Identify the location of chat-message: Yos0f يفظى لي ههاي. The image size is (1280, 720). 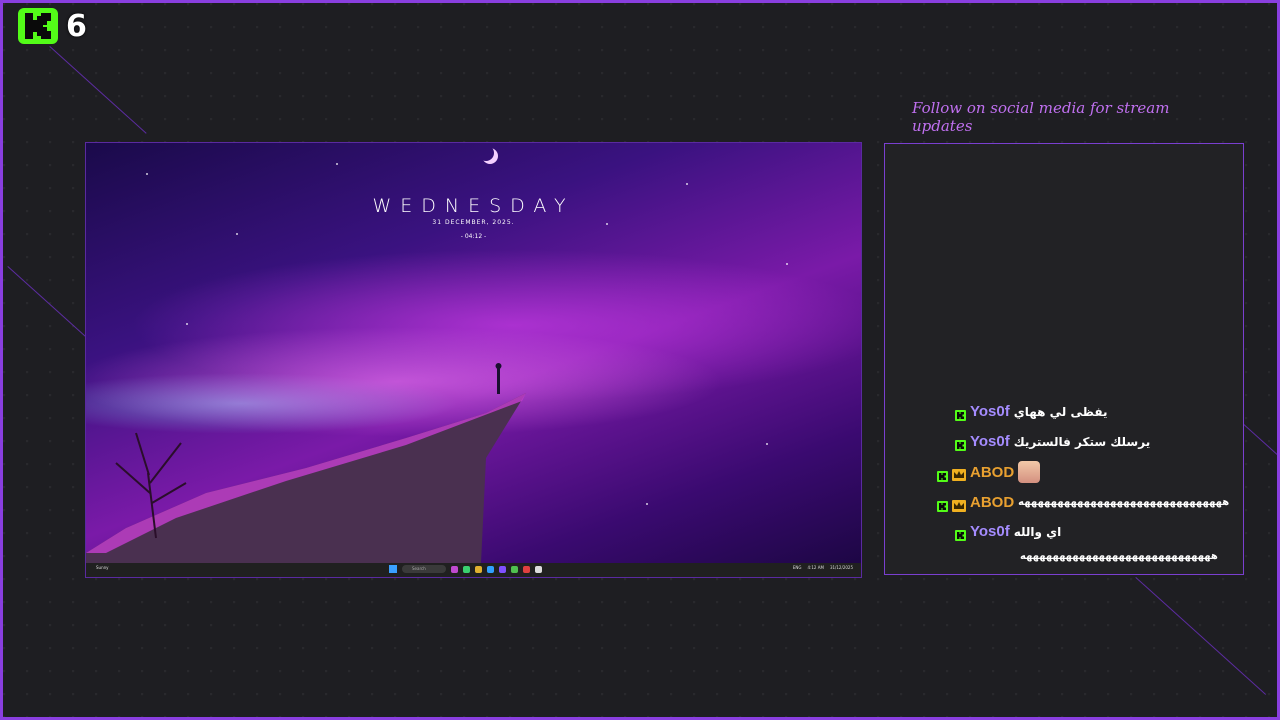
(1031, 412).